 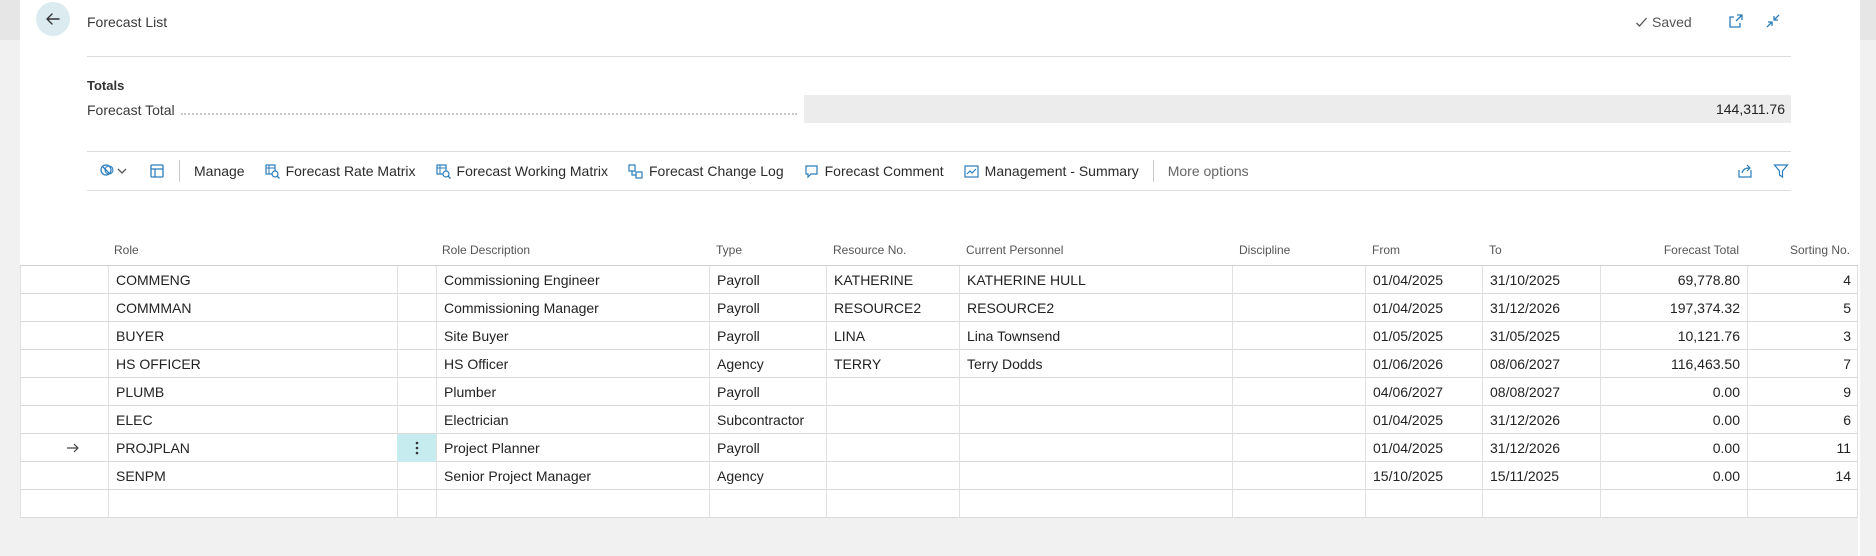 What do you see at coordinates (706, 171) in the screenshot?
I see `forecast-change-log-button: Forecast Change Log` at bounding box center [706, 171].